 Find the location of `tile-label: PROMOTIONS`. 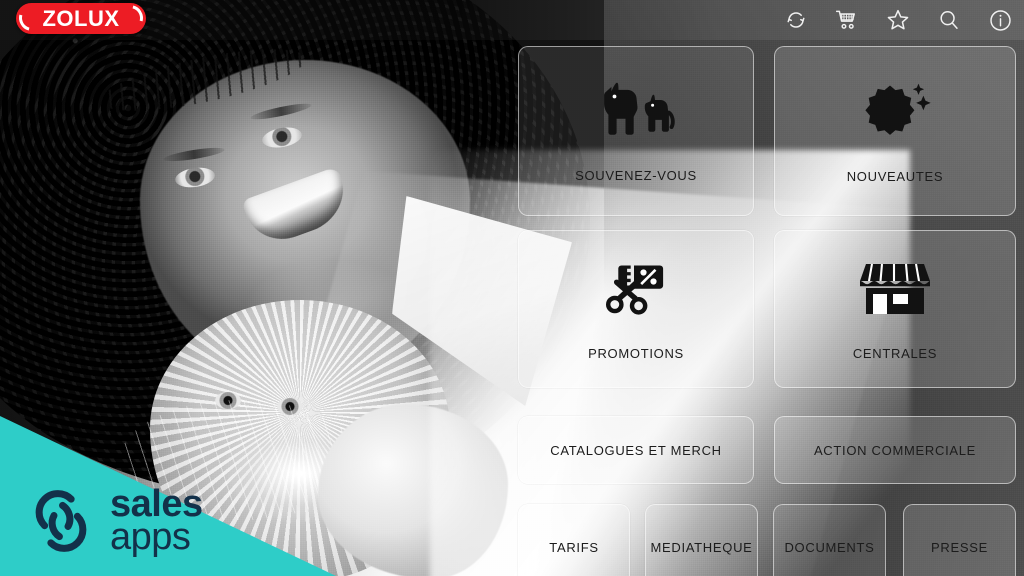

tile-label: PROMOTIONS is located at coordinates (636, 353).